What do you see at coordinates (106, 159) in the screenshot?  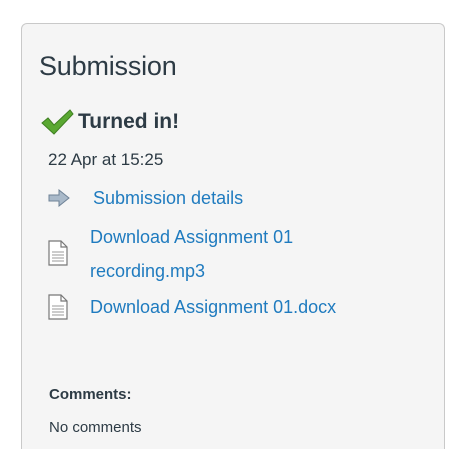 I see `submitted-date: 22 Apr at 15:25` at bounding box center [106, 159].